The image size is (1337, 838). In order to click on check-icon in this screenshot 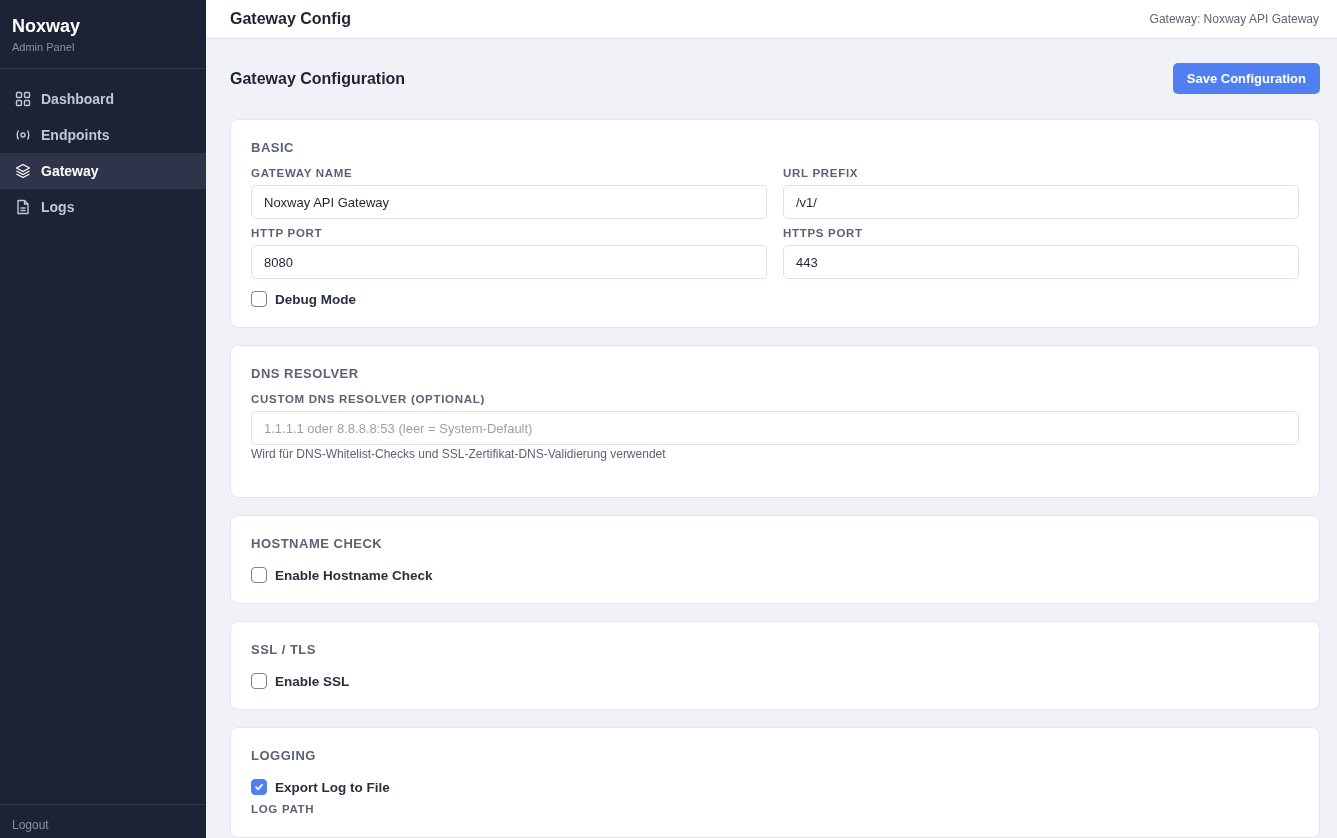, I will do `click(259, 787)`.